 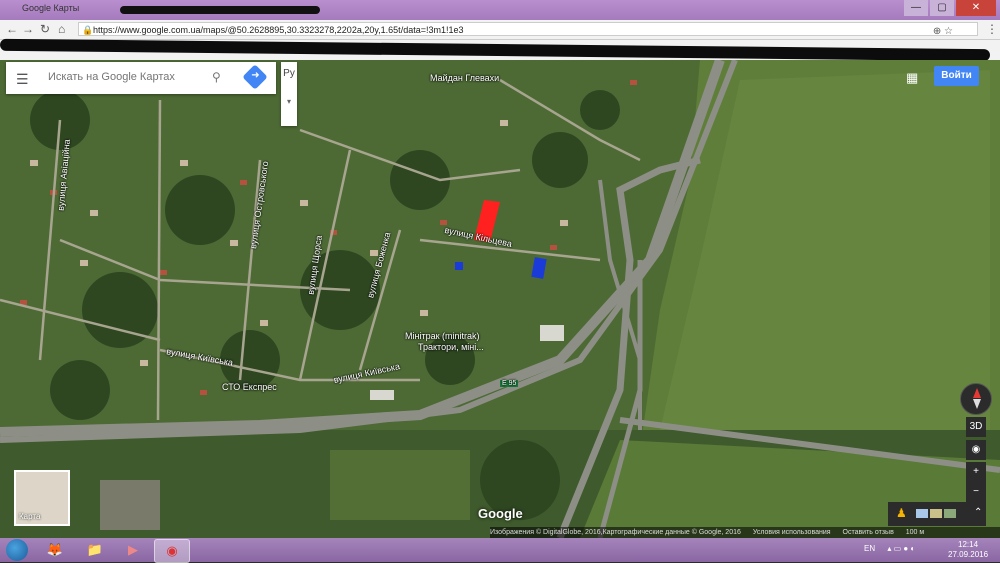 I want to click on scale-bar: 100 м, so click(x=915, y=532).